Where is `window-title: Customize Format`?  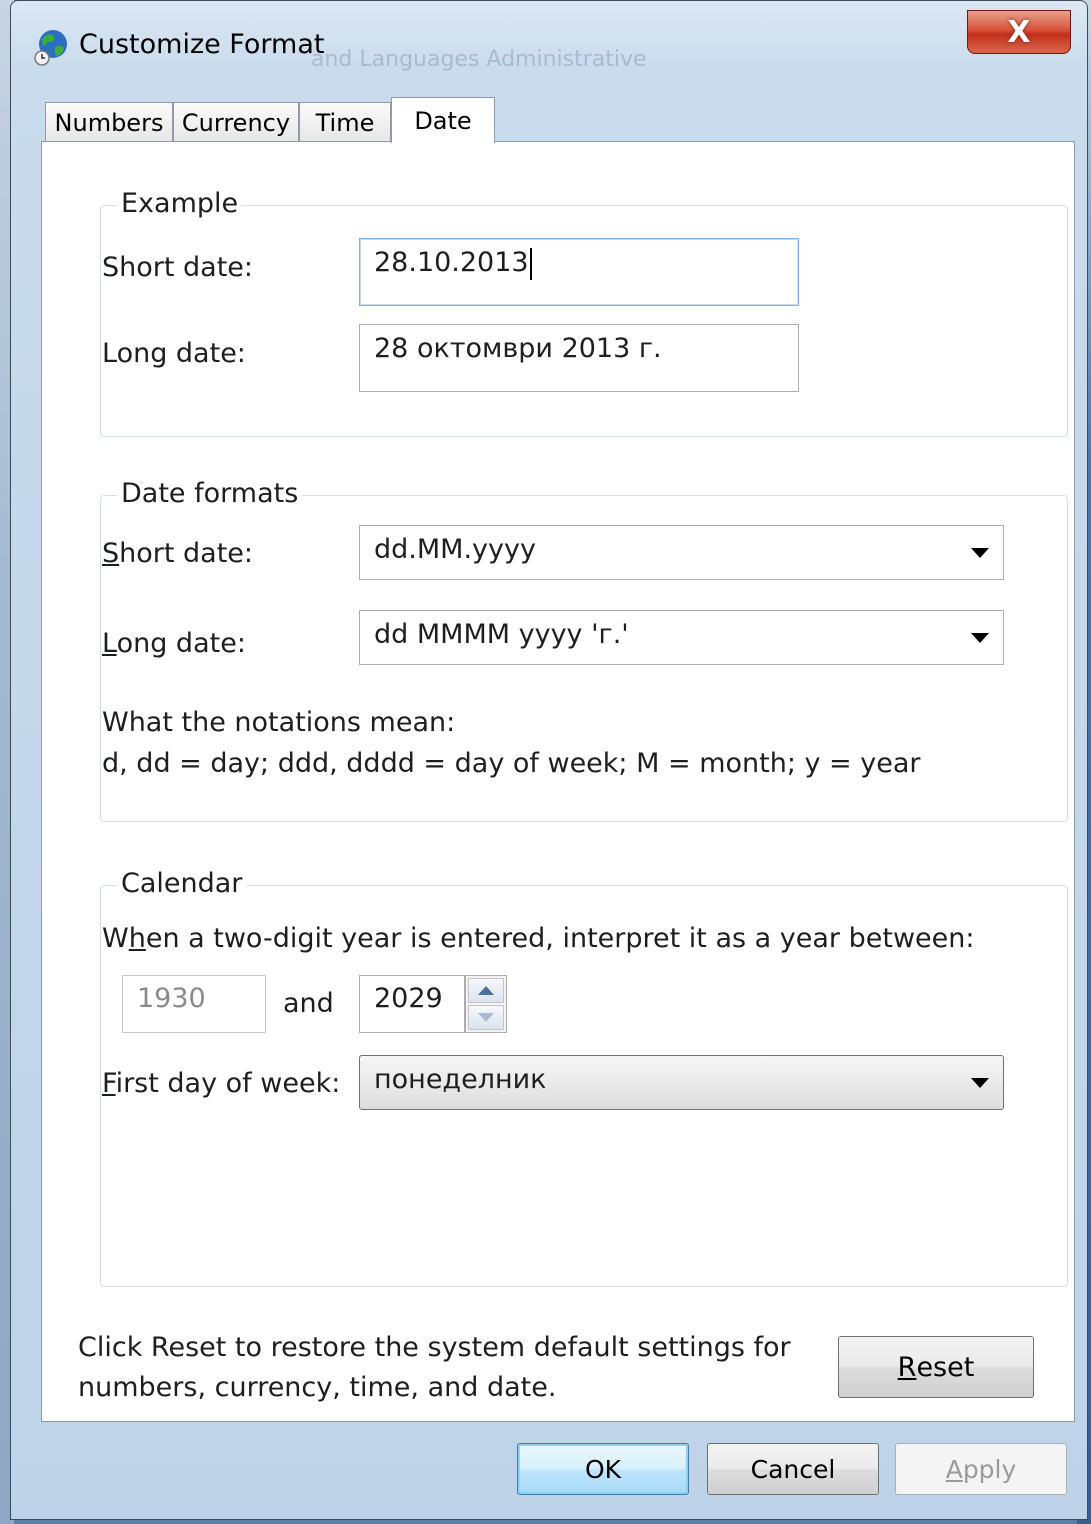 window-title: Customize Format is located at coordinates (202, 44).